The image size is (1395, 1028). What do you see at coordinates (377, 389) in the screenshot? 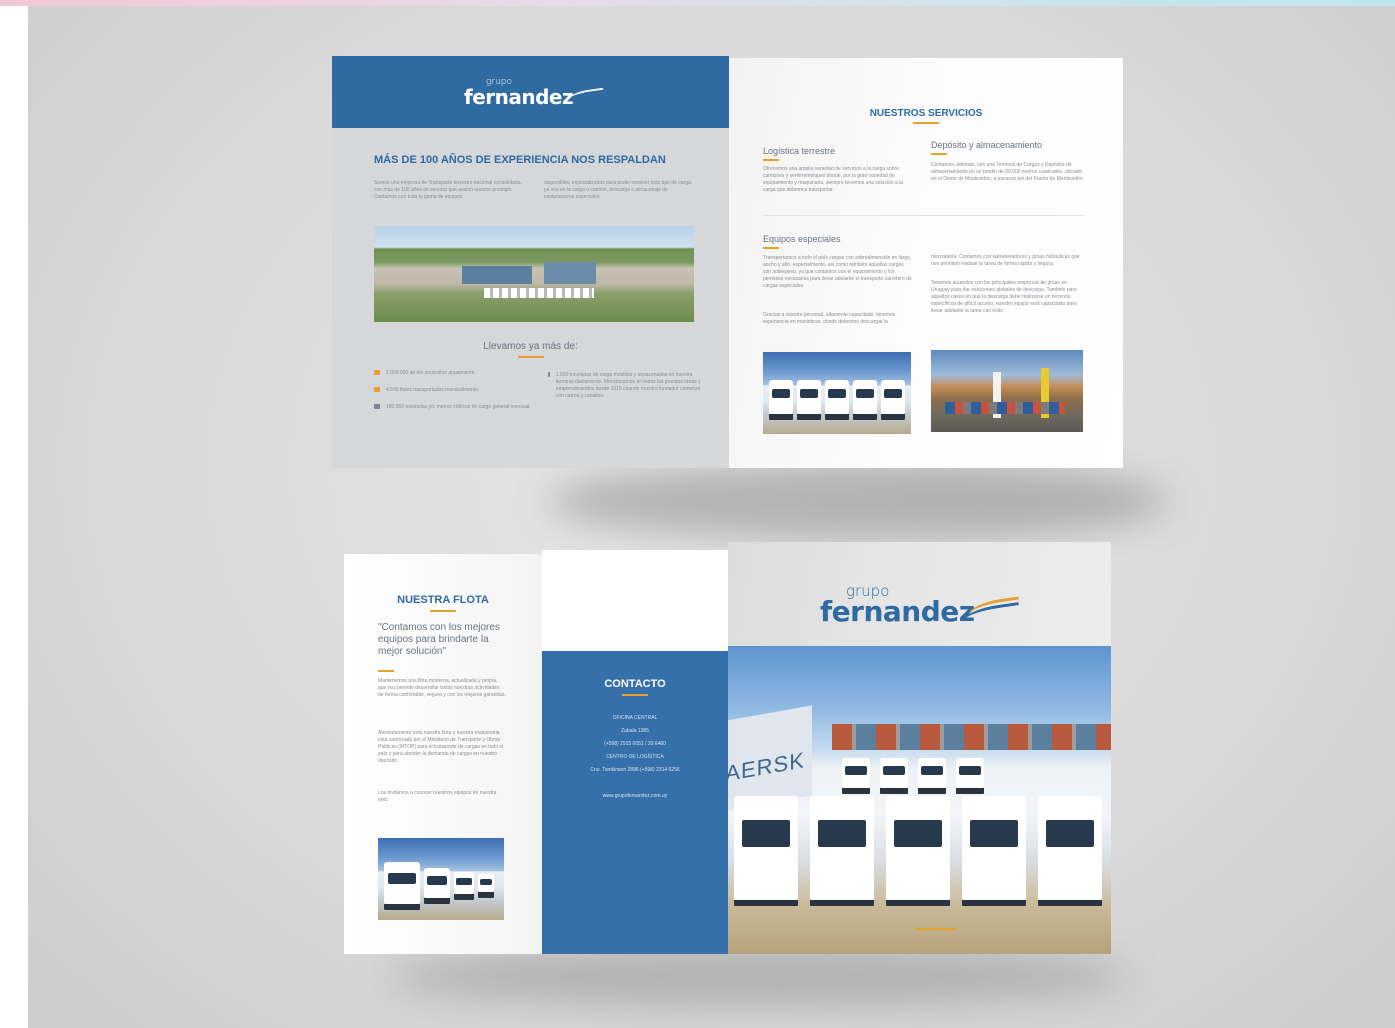
I see `box-icon` at bounding box center [377, 389].